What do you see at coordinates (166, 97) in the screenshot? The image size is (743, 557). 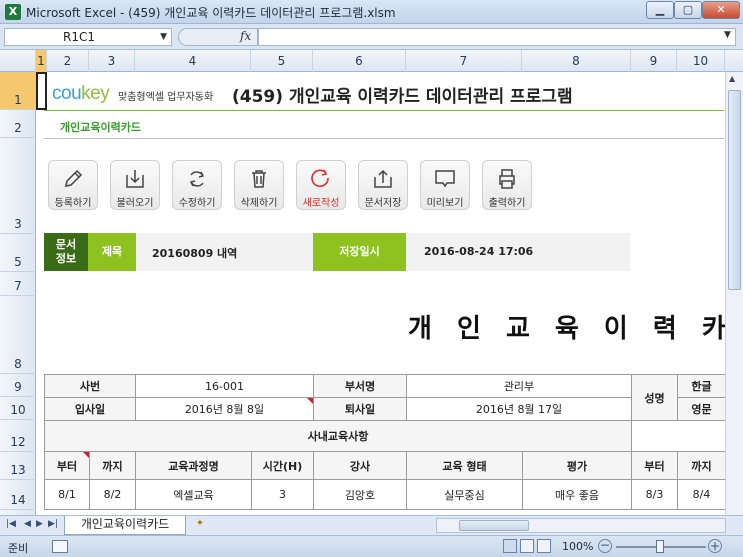 I see `logo-tagline: 맞춤형엑셀 업무자동화` at bounding box center [166, 97].